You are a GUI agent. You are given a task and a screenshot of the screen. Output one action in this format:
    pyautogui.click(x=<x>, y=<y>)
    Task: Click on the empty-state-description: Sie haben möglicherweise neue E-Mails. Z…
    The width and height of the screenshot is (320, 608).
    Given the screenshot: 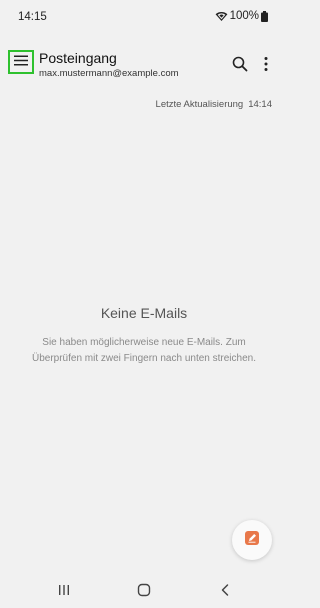 What is the action you would take?
    pyautogui.click(x=143, y=350)
    